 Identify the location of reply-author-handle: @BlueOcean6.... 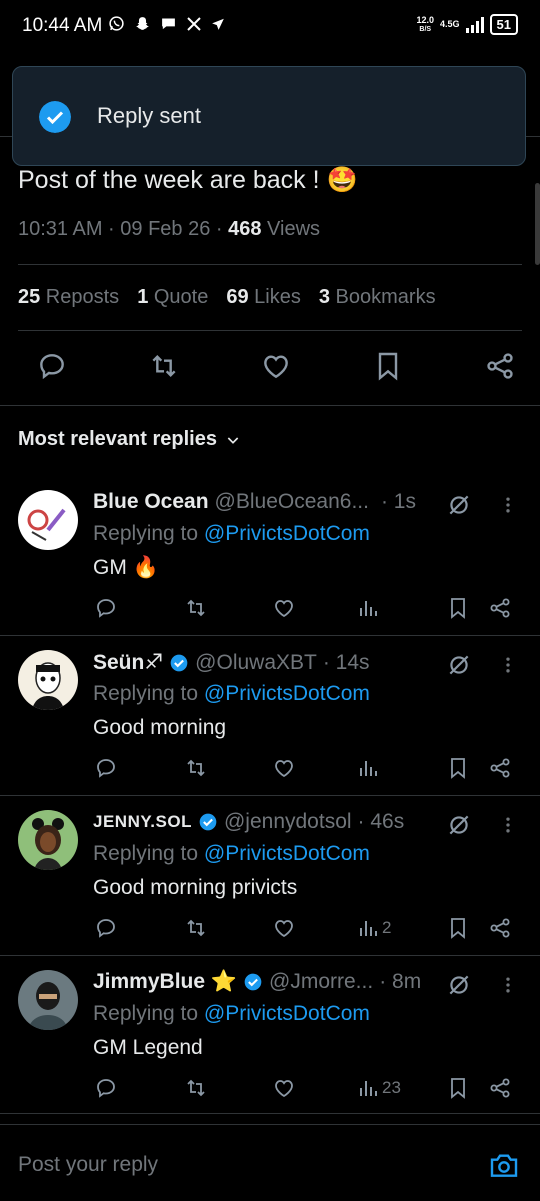
(292, 502).